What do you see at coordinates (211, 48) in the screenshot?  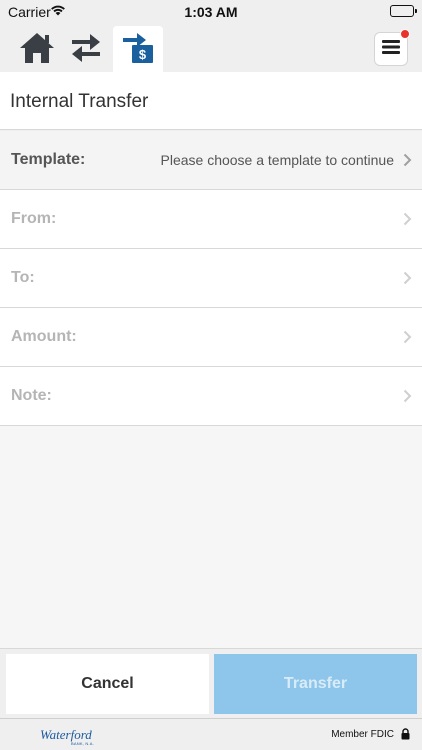 I see `top-navigation: $` at bounding box center [211, 48].